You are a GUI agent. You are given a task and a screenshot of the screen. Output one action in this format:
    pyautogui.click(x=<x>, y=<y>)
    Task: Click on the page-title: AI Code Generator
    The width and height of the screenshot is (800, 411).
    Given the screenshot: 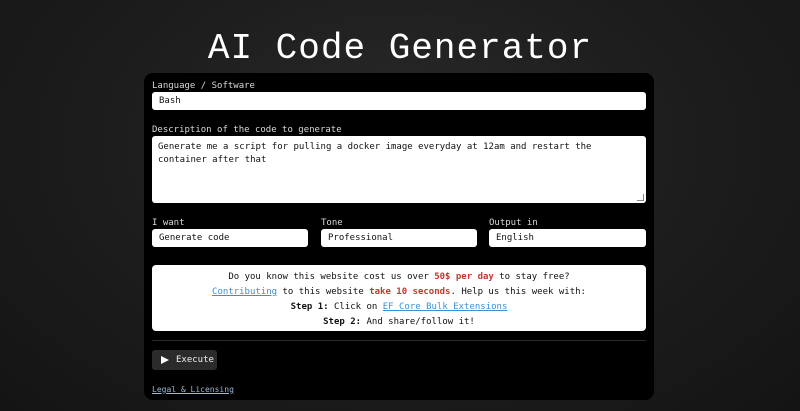 What is the action you would take?
    pyautogui.click(x=400, y=48)
    